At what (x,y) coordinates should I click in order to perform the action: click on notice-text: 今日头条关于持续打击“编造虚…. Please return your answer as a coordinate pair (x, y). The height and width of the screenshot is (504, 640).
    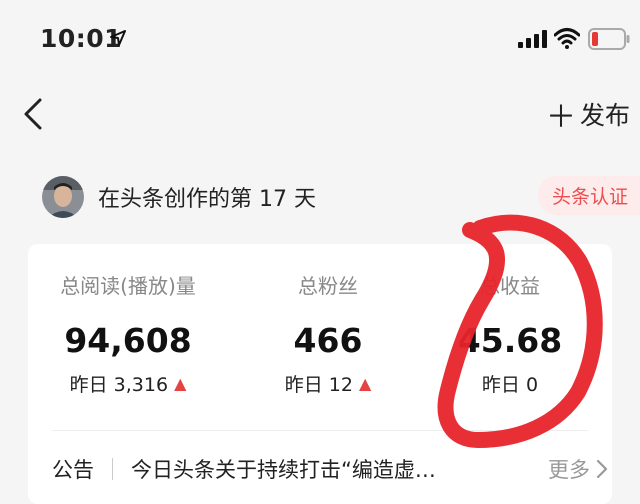
    Looking at the image, I should click on (311, 469).